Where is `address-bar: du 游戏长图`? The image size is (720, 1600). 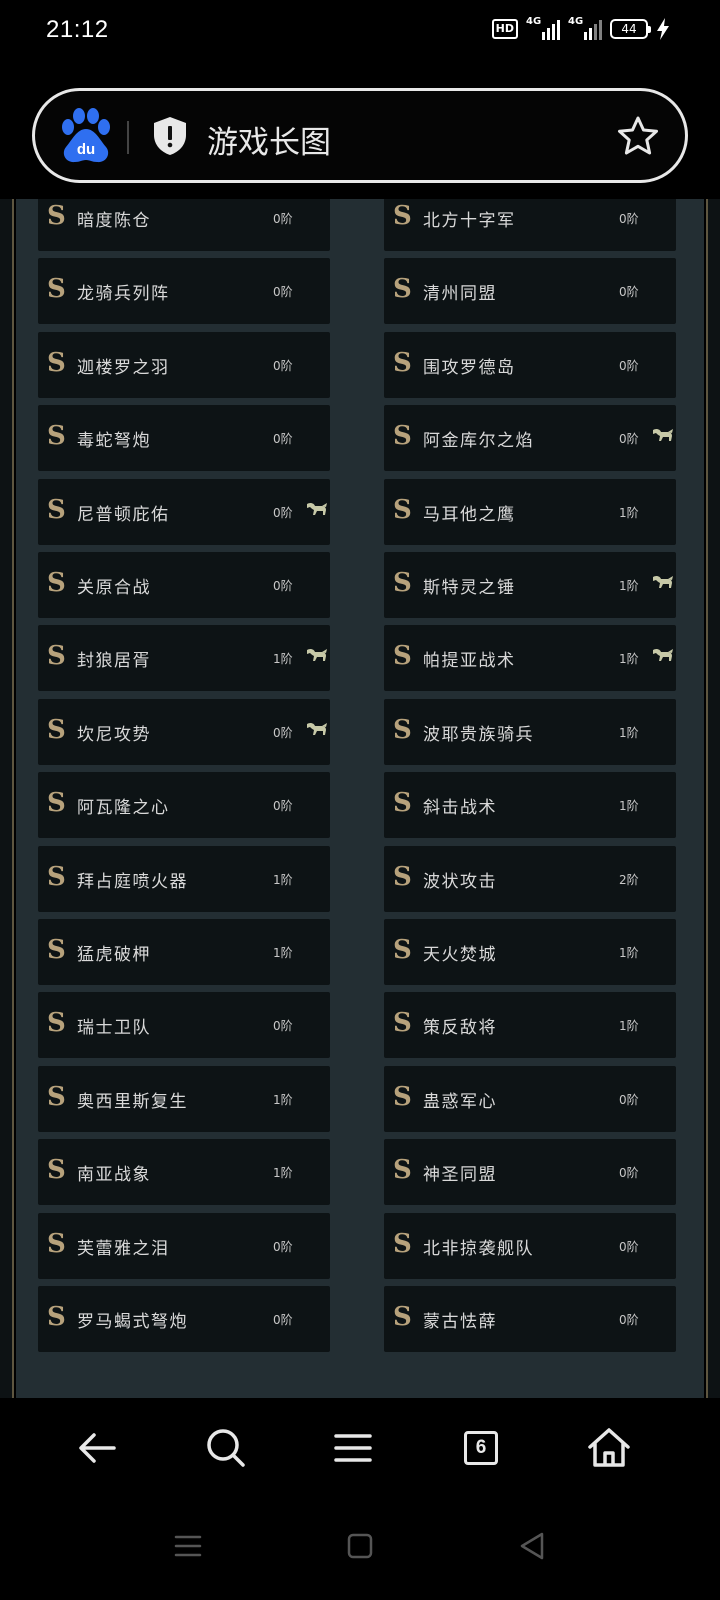 address-bar: du 游戏长图 is located at coordinates (360, 135).